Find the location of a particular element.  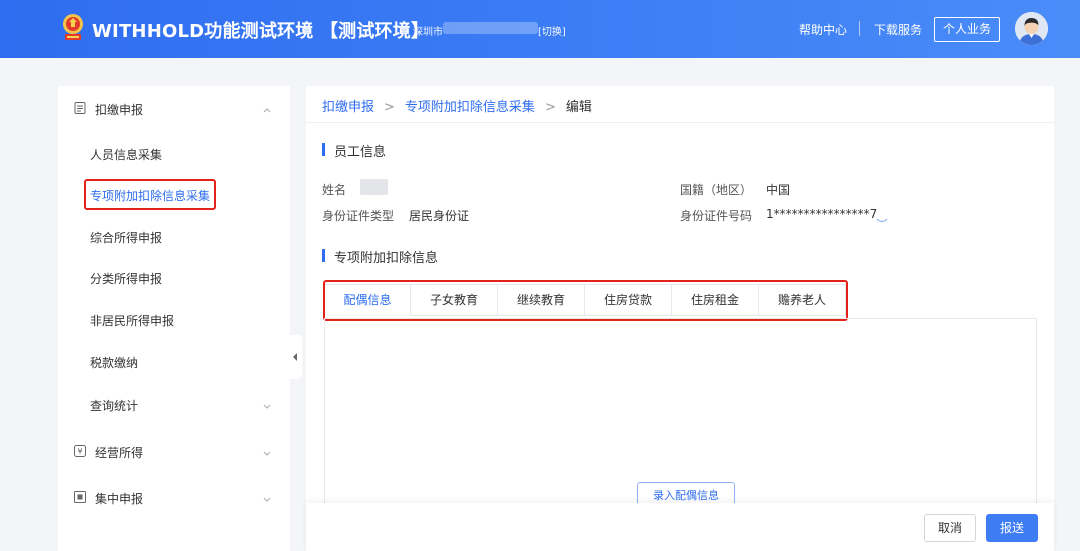

divider is located at coordinates (680, 122).